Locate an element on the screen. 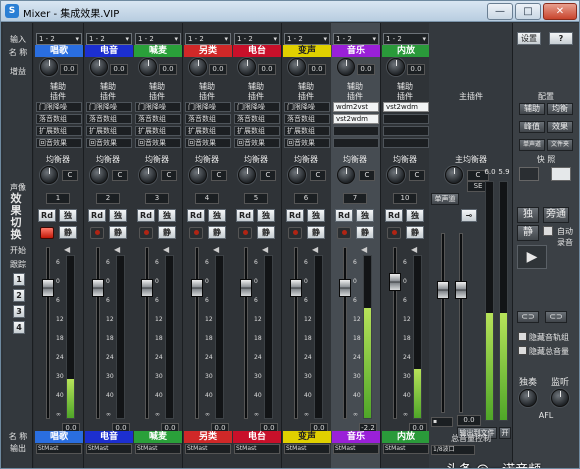 The width and height of the screenshot is (580, 469). channel-name: 内放 is located at coordinates (406, 51).